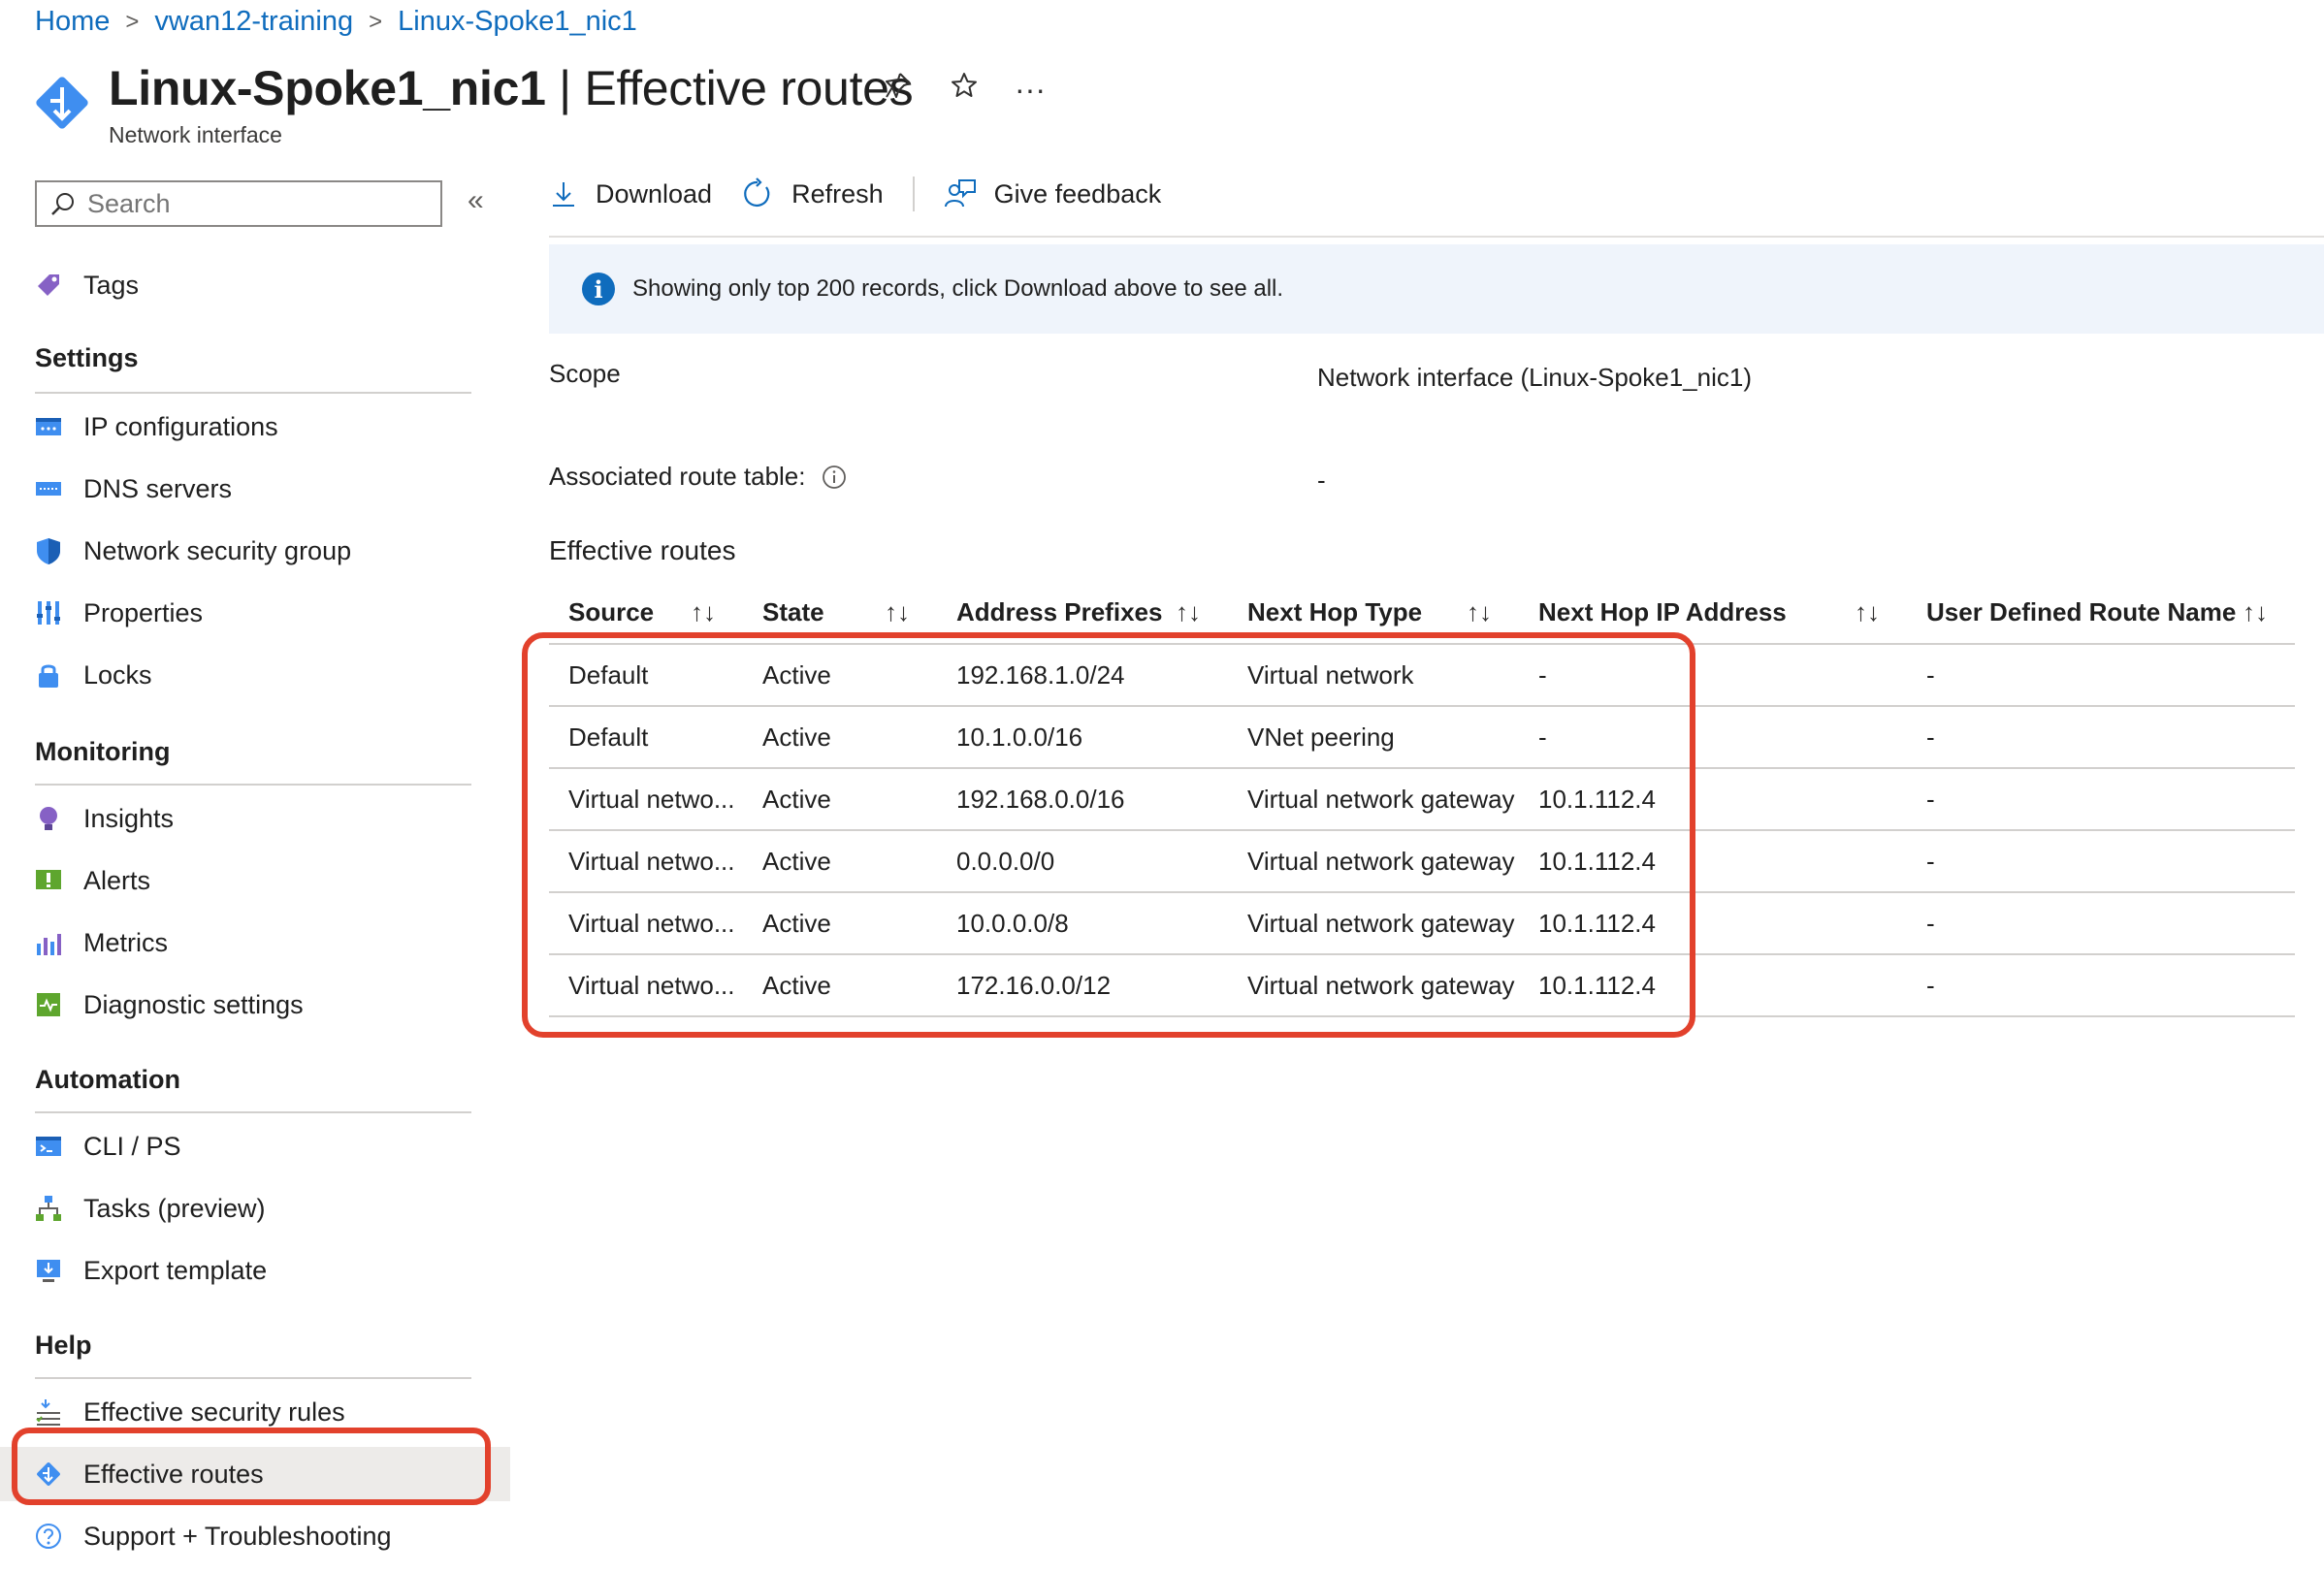 This screenshot has height=1573, width=2324. Describe the element at coordinates (1373, 675) in the screenshot. I see `cell-next-hop-type: Virtual network` at that location.